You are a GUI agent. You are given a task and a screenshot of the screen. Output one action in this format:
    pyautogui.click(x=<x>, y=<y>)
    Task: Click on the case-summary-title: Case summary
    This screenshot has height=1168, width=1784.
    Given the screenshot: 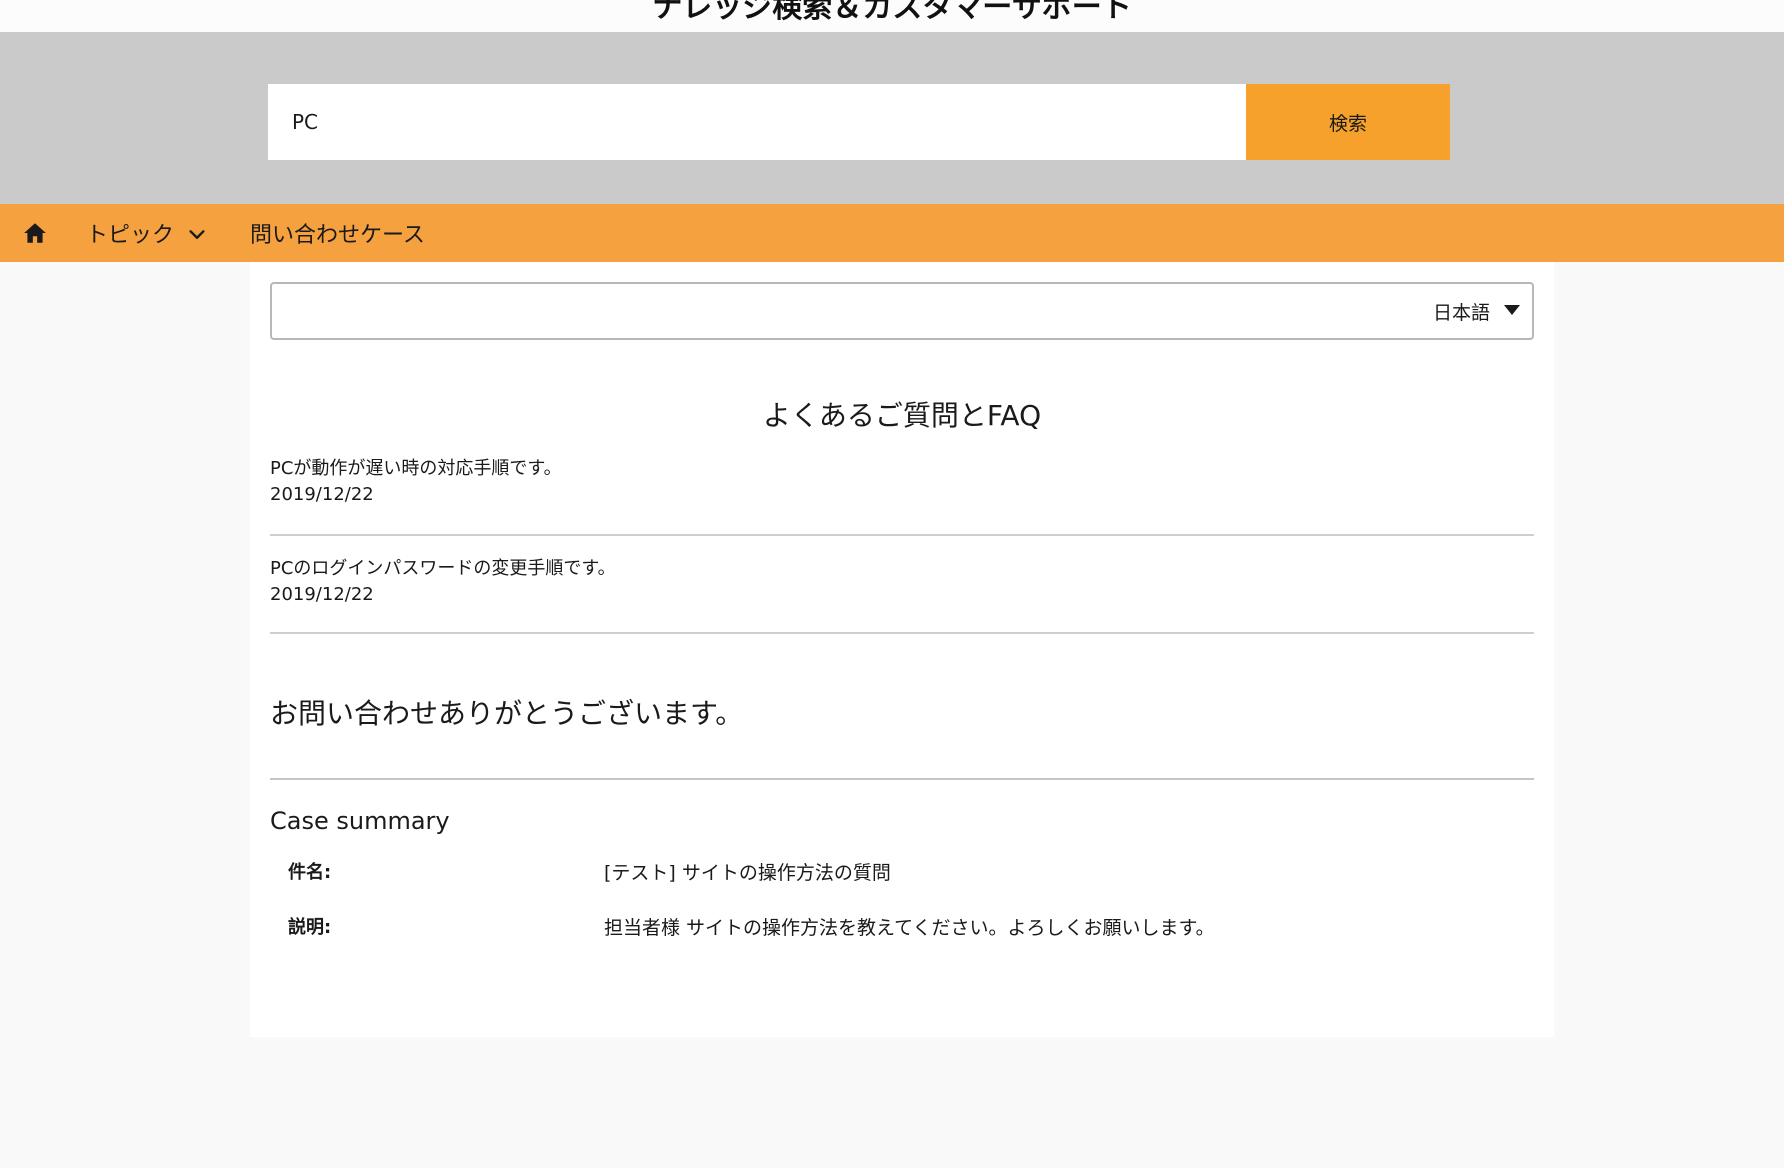 What is the action you would take?
    pyautogui.click(x=360, y=821)
    